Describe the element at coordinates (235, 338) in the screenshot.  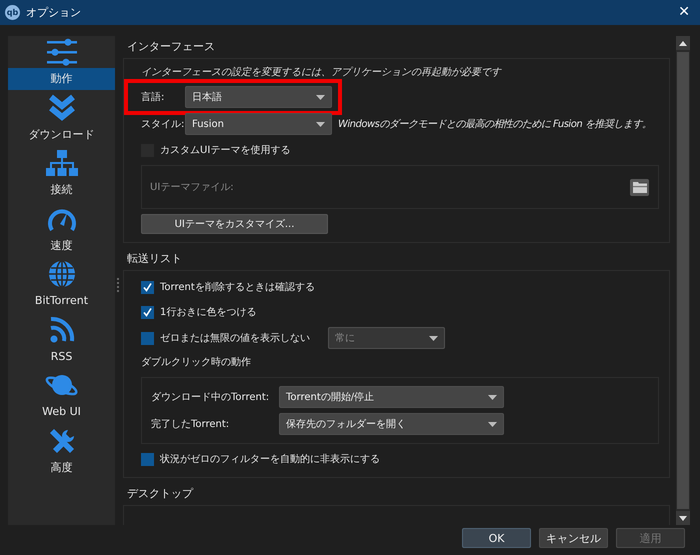
I see `checkbox-label: ゼロまたは無限の値を表示しない` at that location.